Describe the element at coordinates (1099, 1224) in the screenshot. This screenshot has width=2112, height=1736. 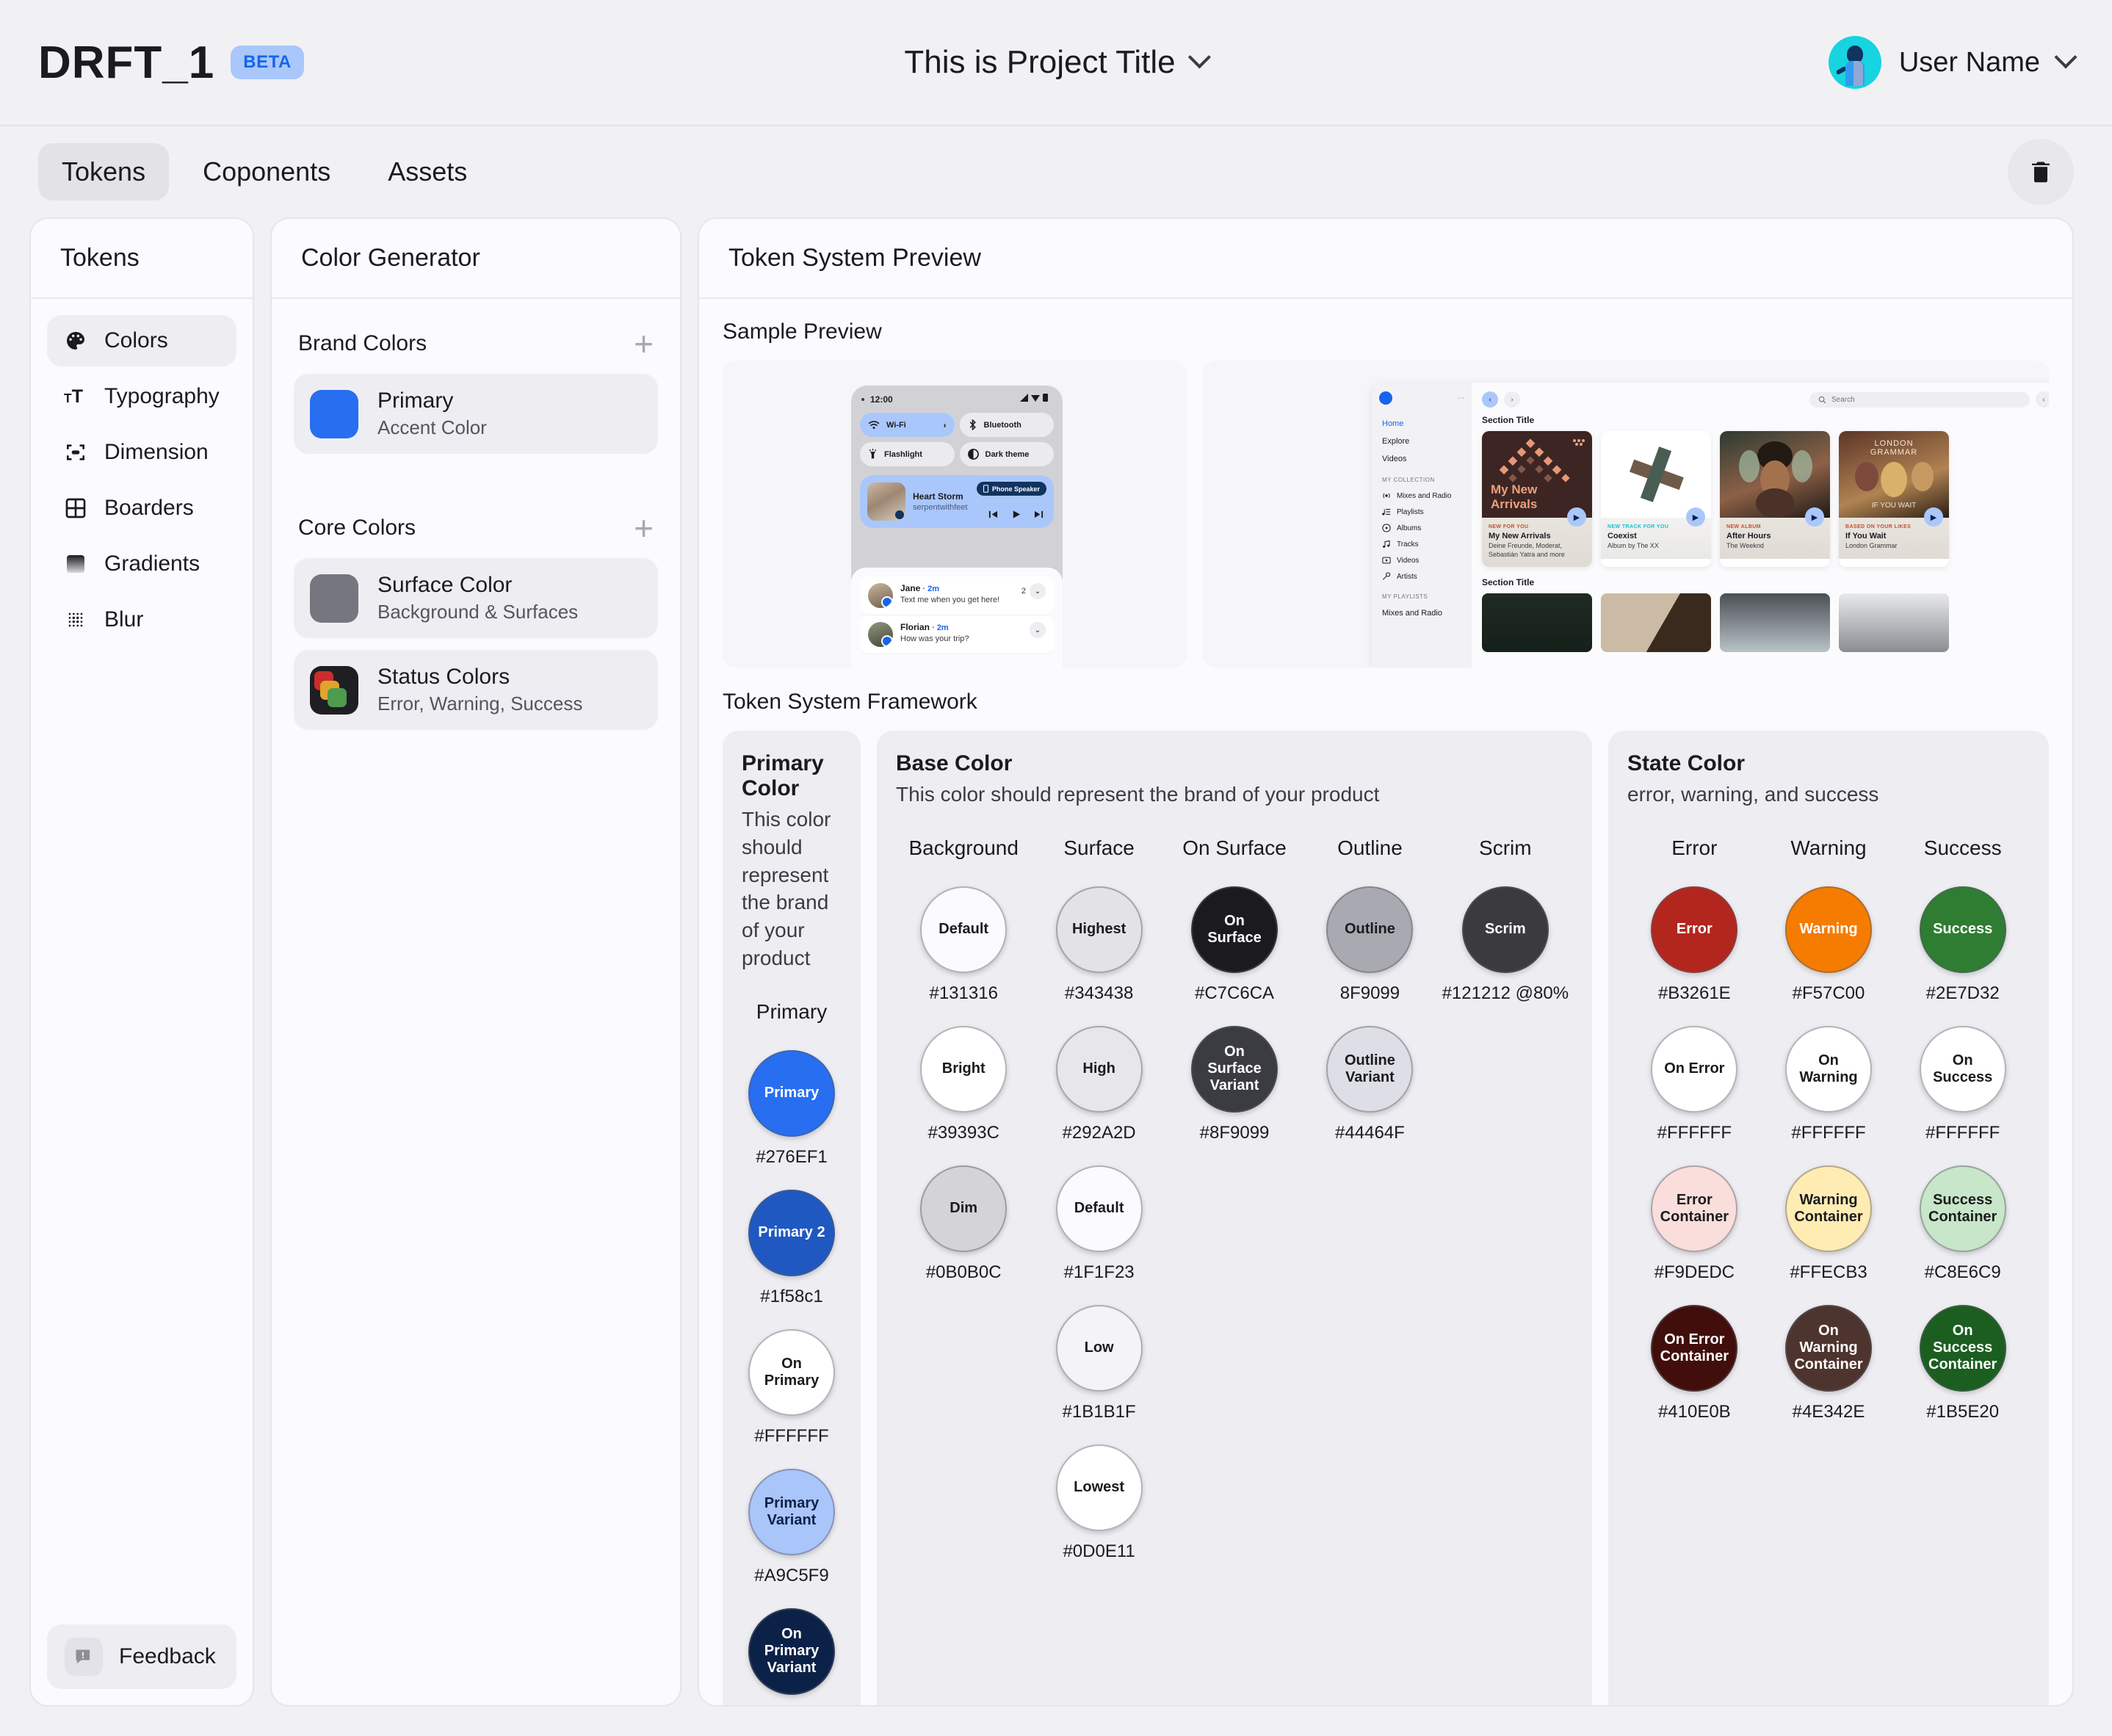
I see `token-swatch: Default #1F1F23` at that location.